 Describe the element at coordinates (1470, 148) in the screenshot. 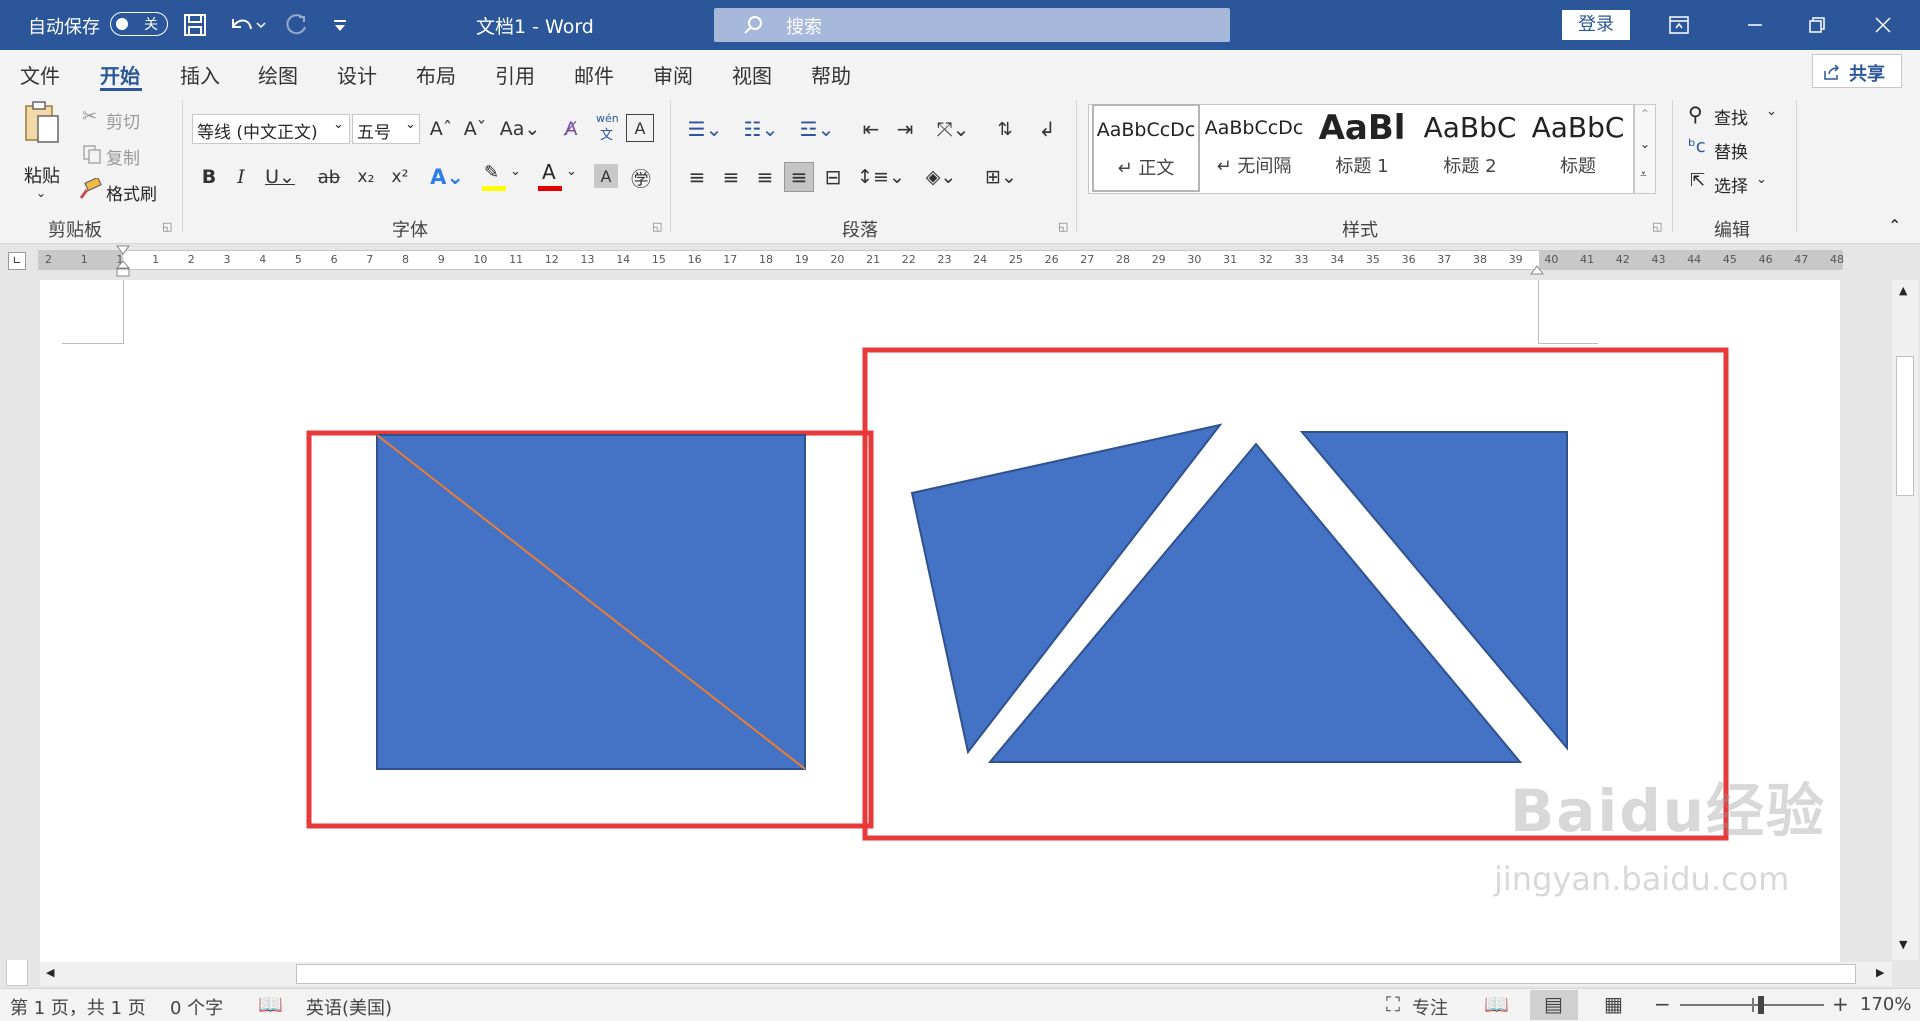

I see `style-heading-2: AaBbC 标题 2` at that location.